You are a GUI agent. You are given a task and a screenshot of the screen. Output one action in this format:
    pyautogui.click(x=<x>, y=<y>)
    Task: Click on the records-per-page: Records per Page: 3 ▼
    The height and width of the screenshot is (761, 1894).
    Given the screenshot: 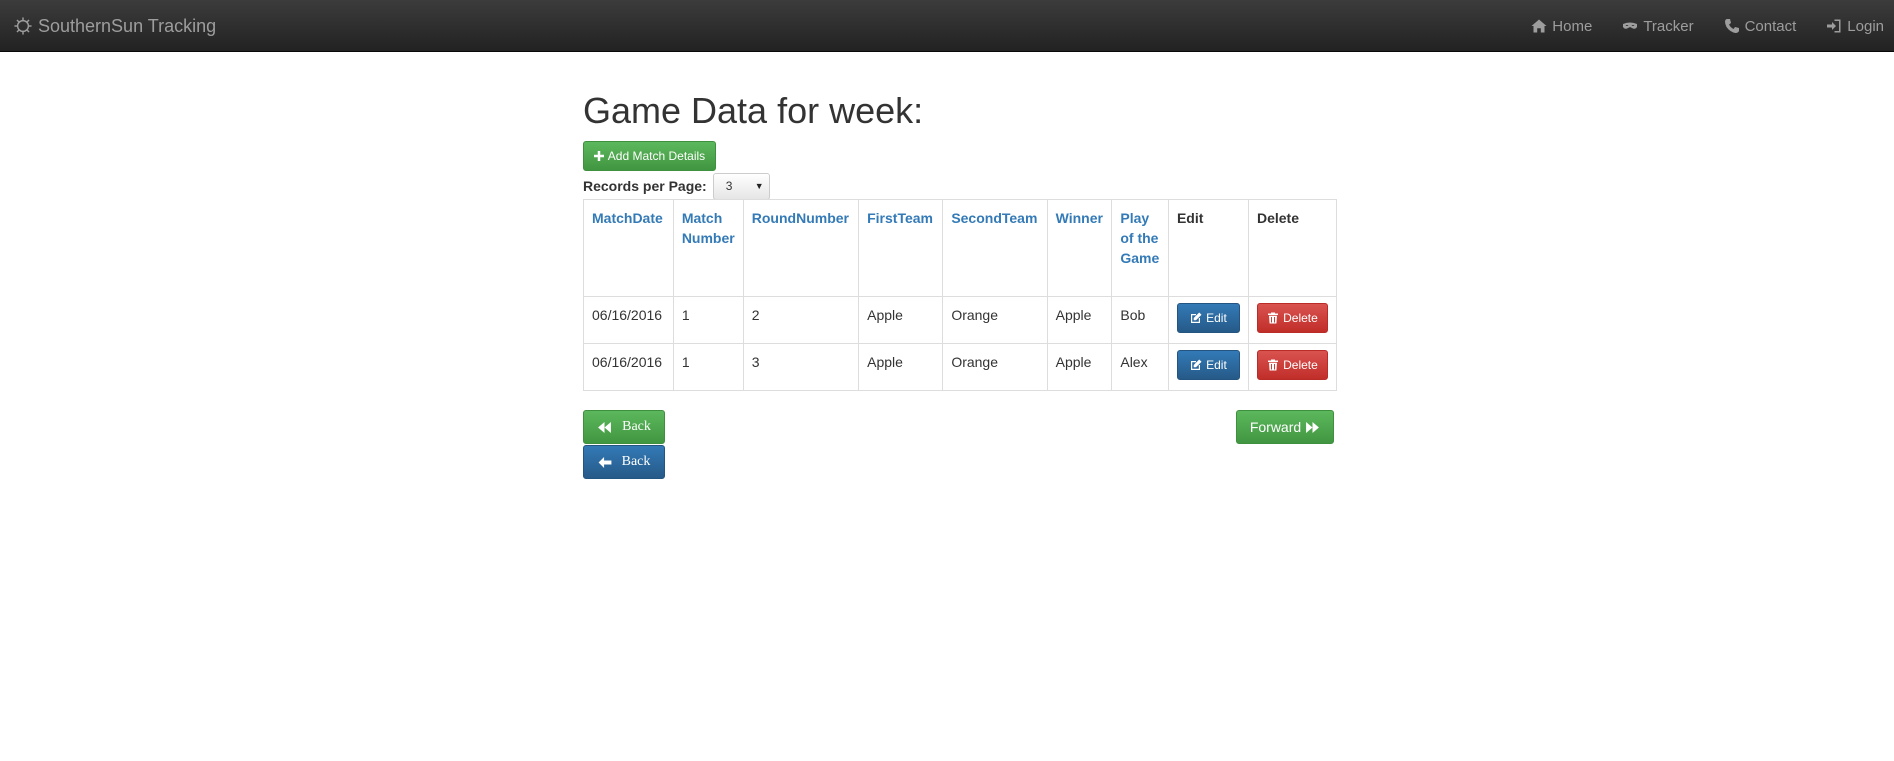 What is the action you would take?
    pyautogui.click(x=676, y=186)
    